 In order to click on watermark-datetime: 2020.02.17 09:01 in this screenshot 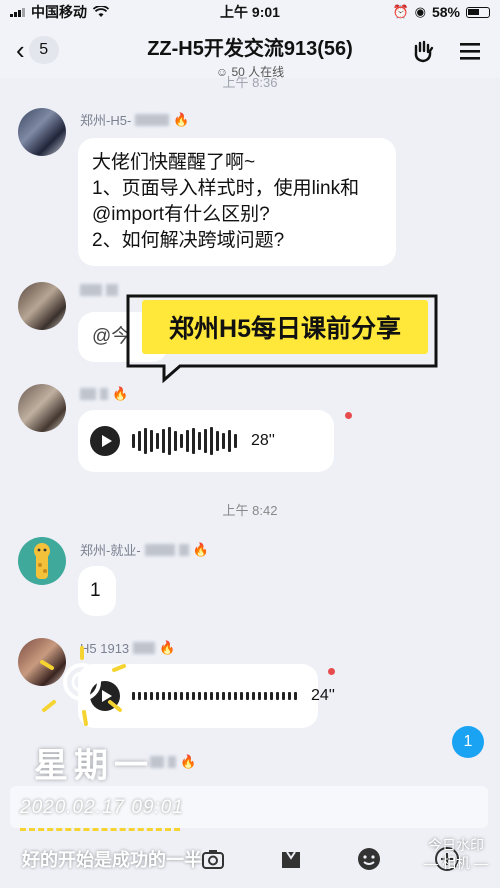, I will do `click(102, 807)`.